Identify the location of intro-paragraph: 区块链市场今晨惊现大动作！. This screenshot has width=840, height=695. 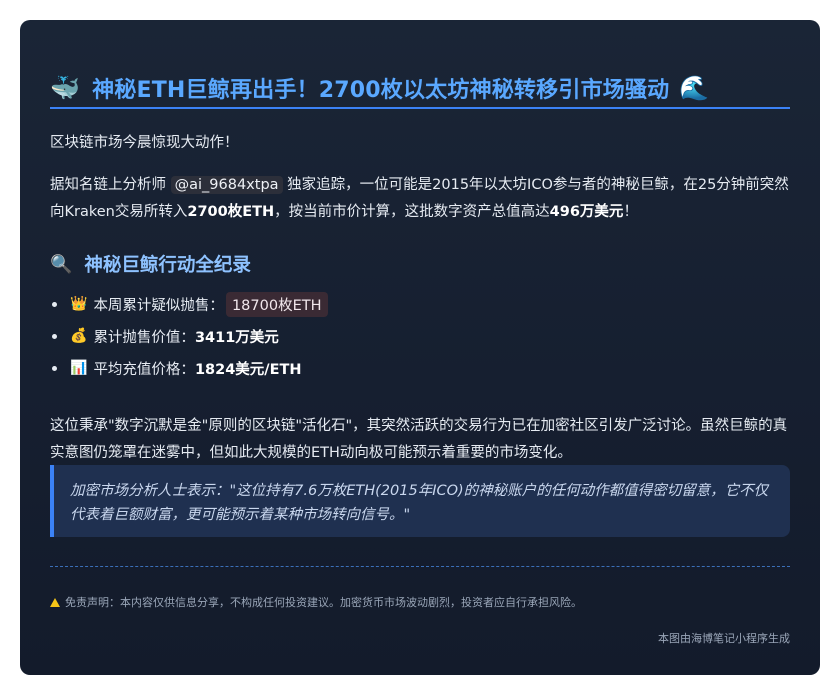
(144, 143).